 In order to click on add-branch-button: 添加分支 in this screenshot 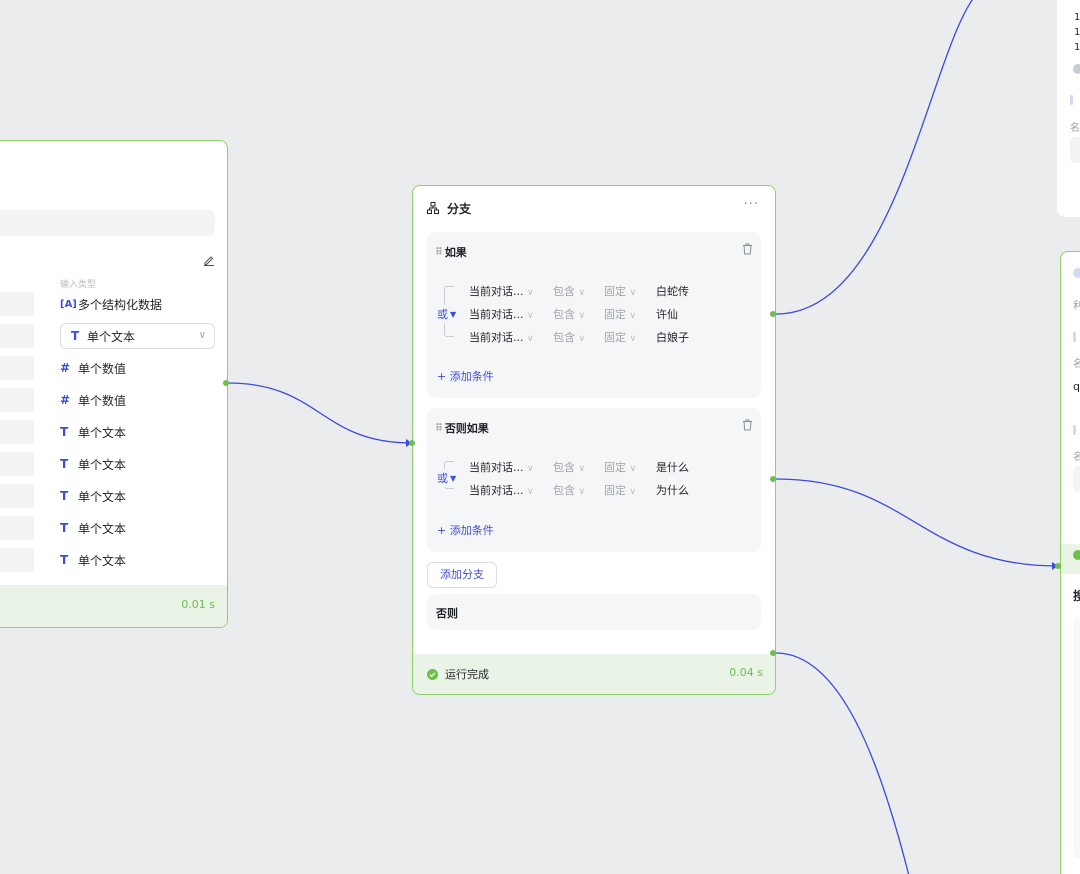, I will do `click(462, 575)`.